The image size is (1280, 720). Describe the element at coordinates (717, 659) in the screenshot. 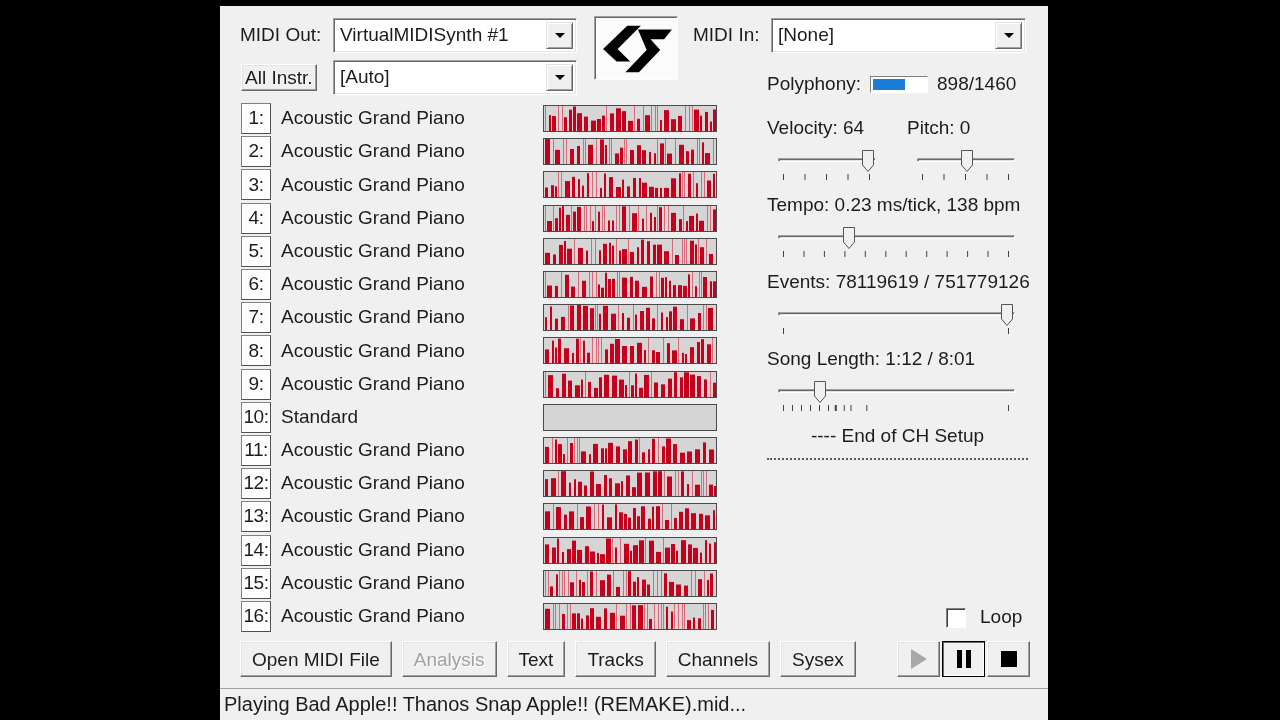

I see `channels-button: Channels` at that location.